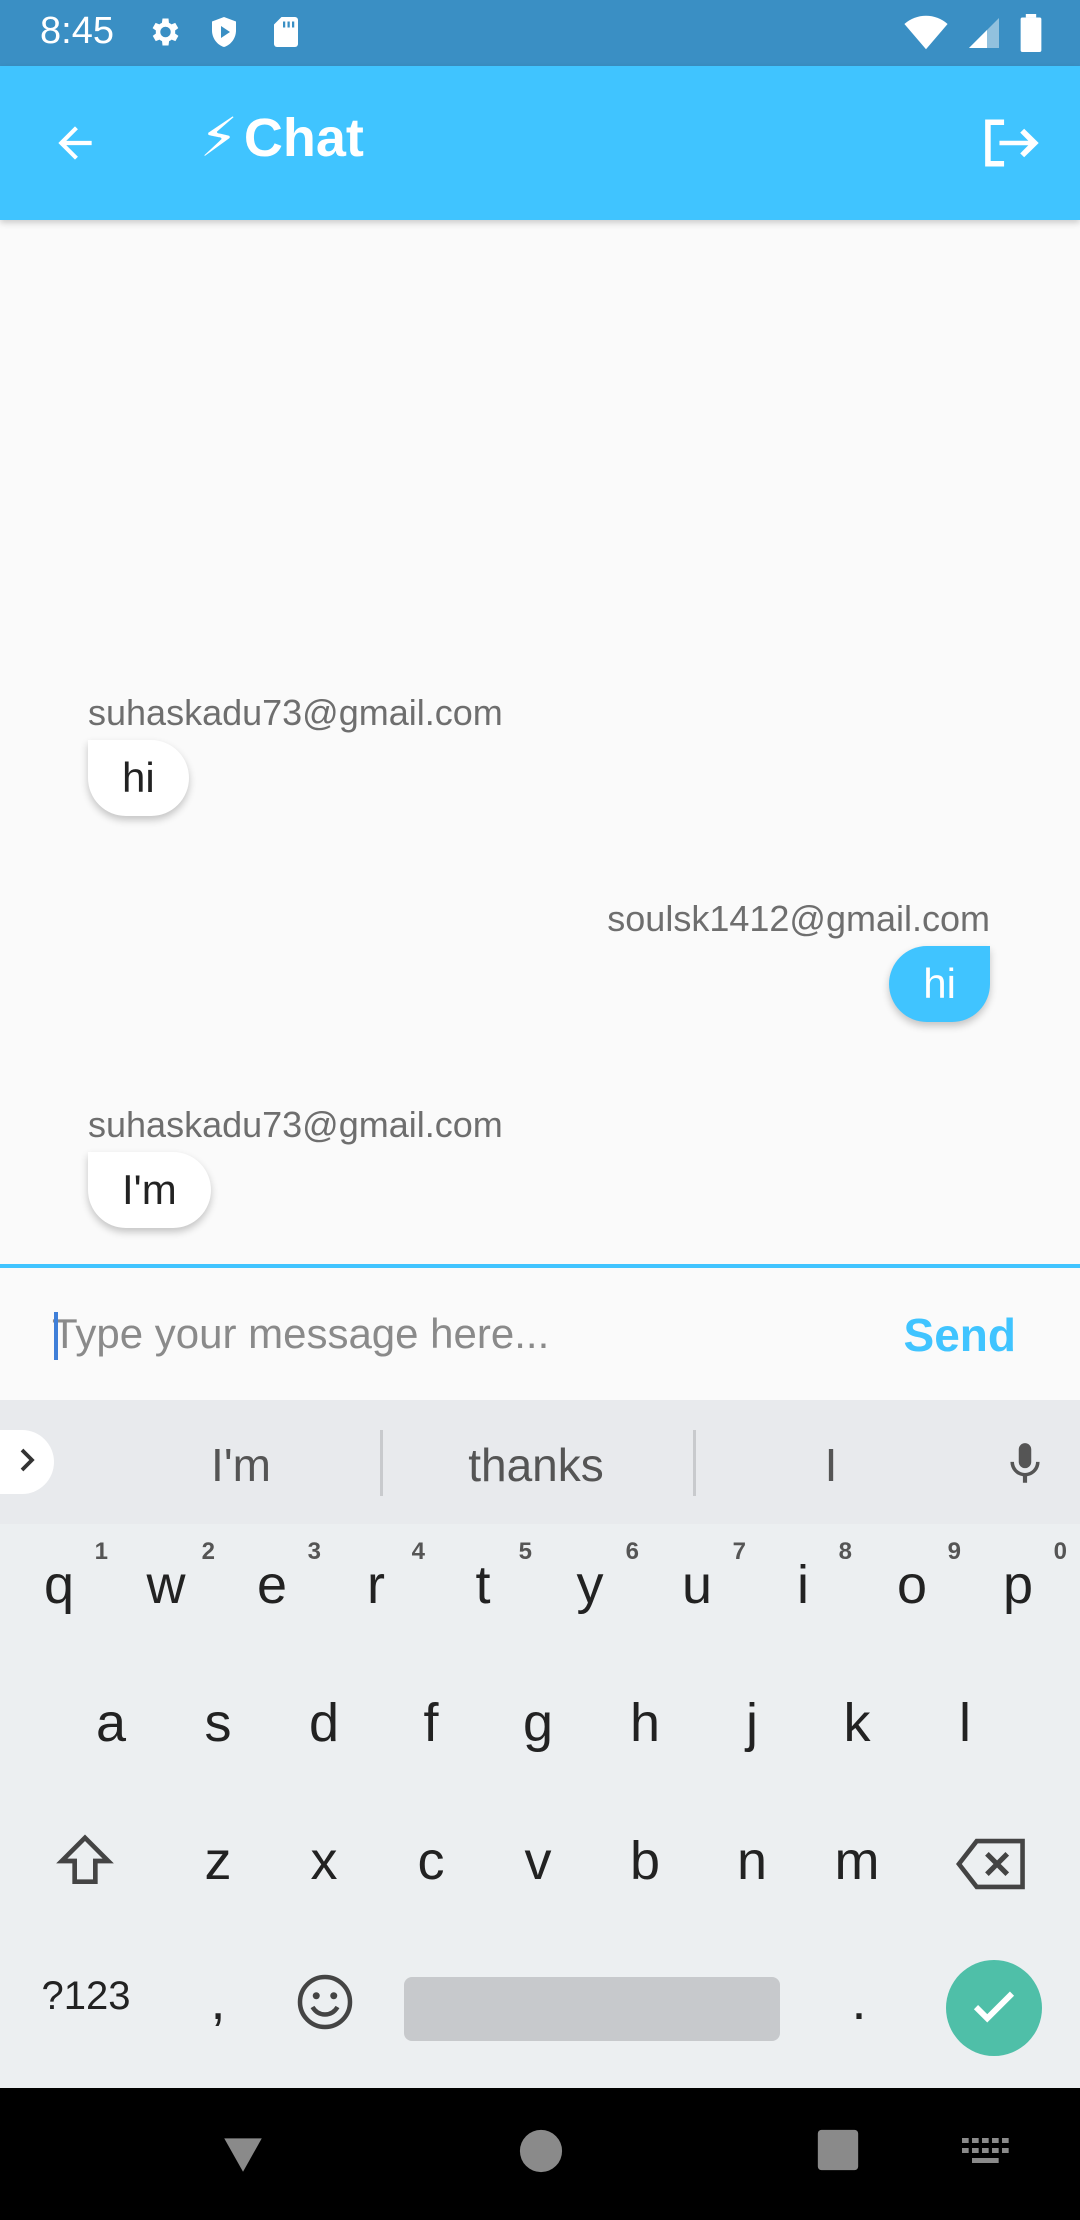  What do you see at coordinates (431, 1861) in the screenshot?
I see `key-c: c` at bounding box center [431, 1861].